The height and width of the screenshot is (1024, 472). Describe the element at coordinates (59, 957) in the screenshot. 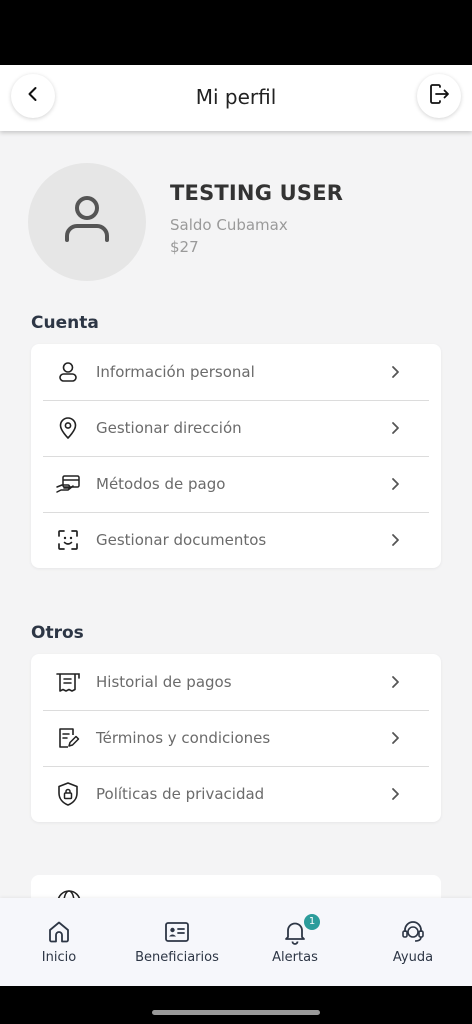

I see `nav-label: Inicio` at that location.